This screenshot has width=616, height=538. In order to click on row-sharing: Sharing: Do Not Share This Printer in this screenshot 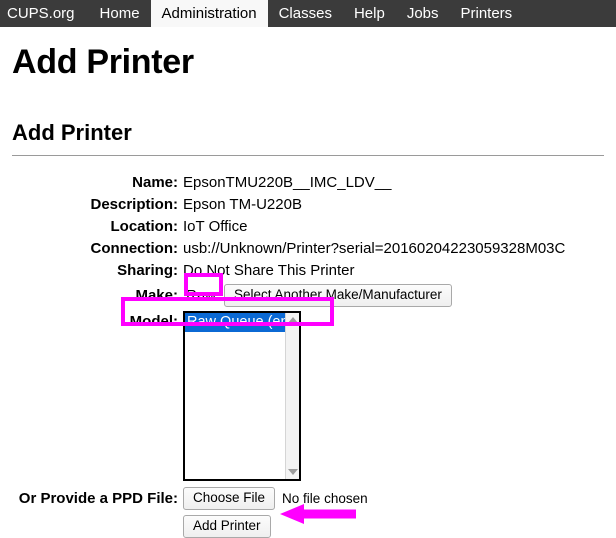, I will do `click(308, 270)`.